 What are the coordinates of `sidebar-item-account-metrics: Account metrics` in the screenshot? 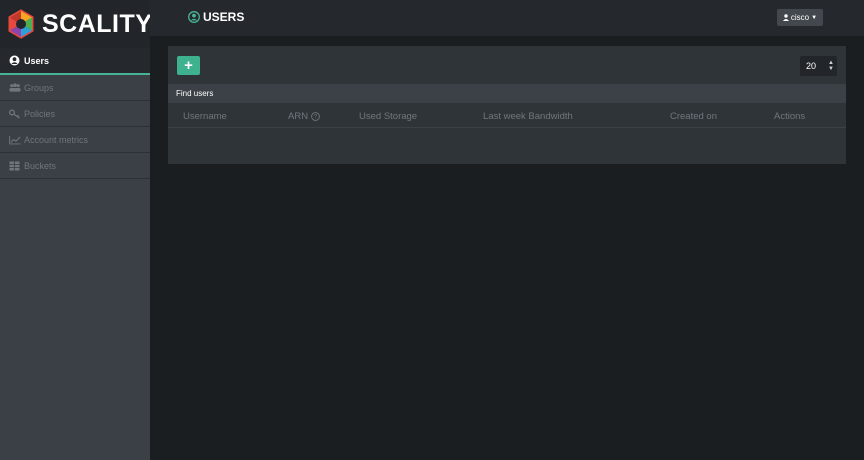 It's located at (75, 140).